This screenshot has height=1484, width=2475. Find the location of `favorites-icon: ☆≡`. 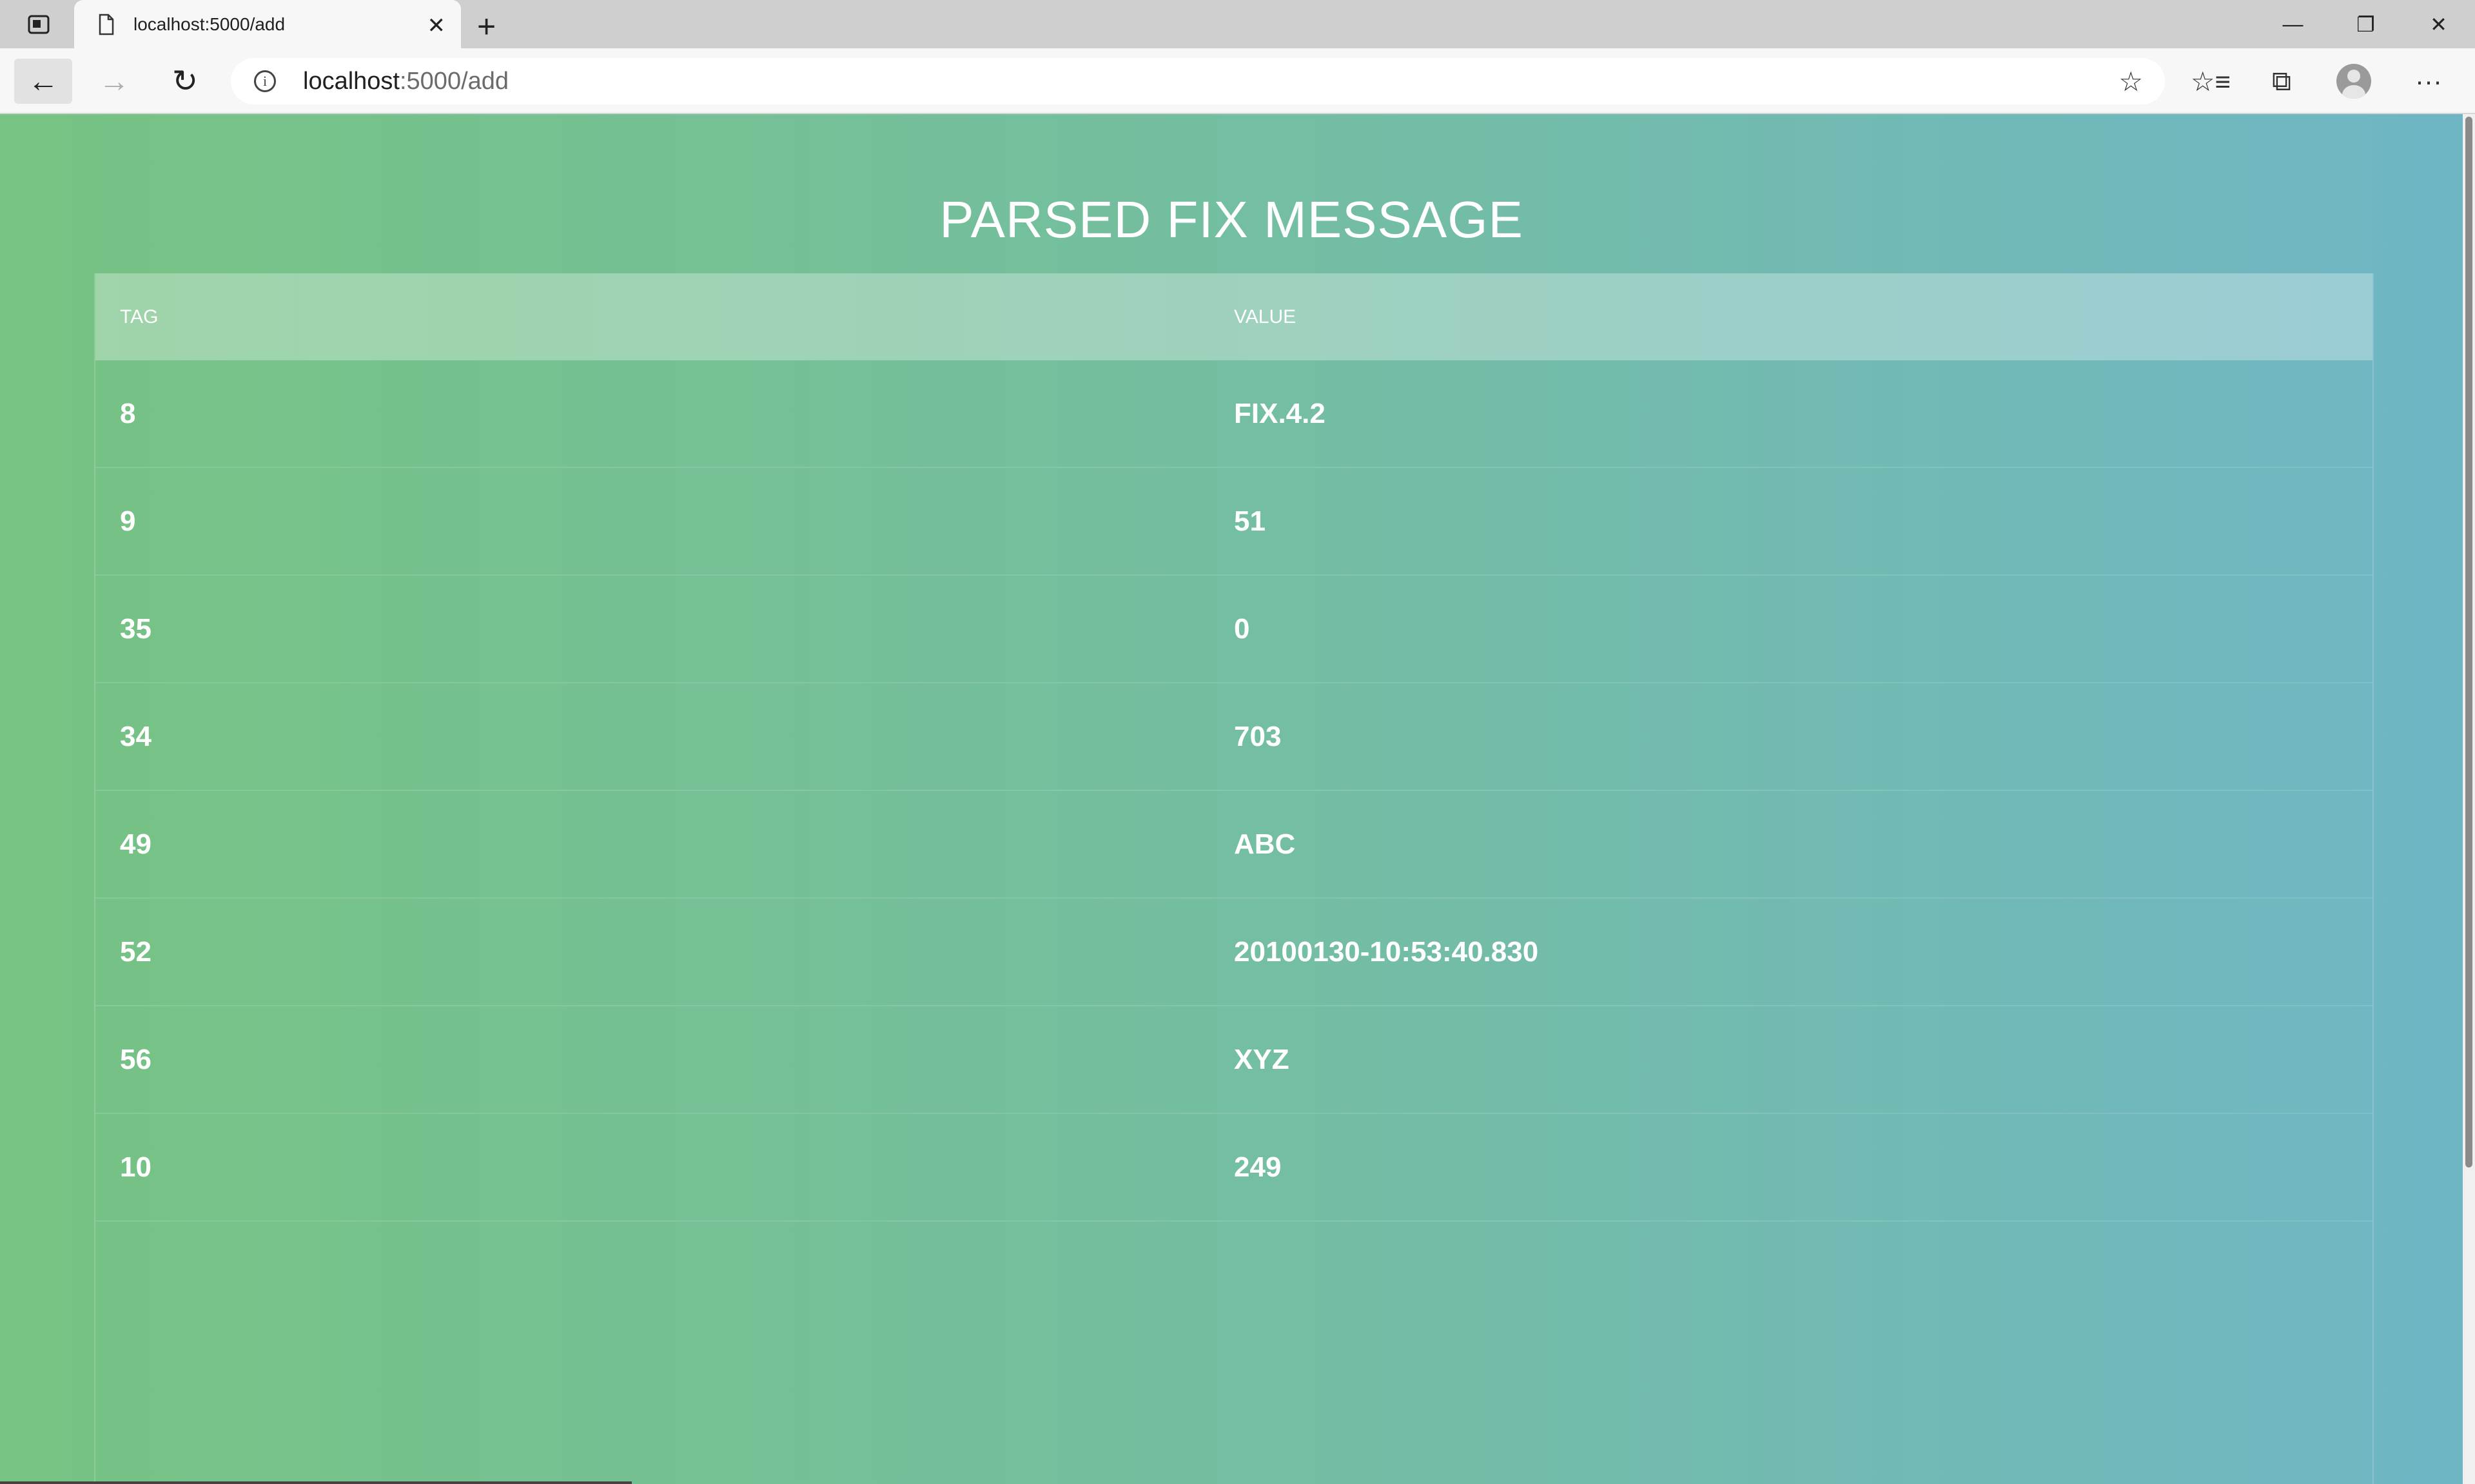

favorites-icon: ☆≡ is located at coordinates (2211, 81).